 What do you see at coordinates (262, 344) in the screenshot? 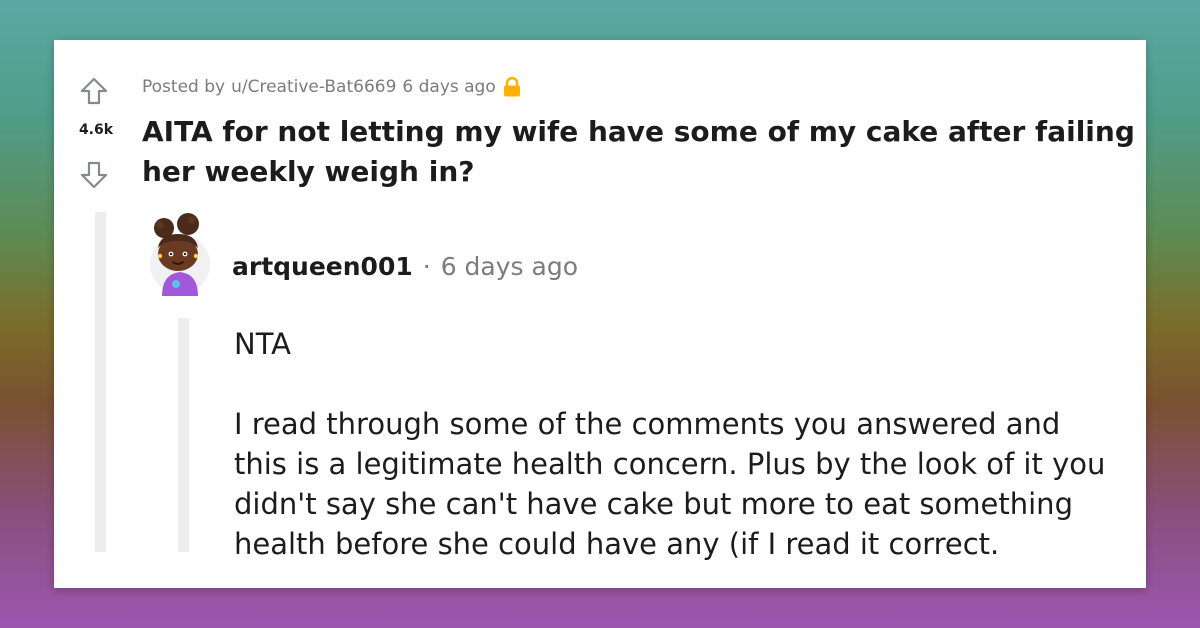
I see `comment-paragraph: NTA` at bounding box center [262, 344].